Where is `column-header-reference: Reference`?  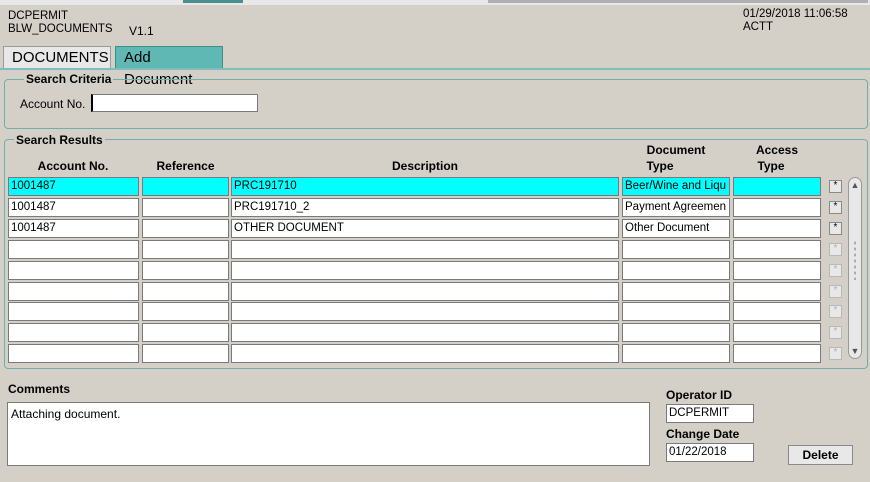
column-header-reference: Reference is located at coordinates (185, 166).